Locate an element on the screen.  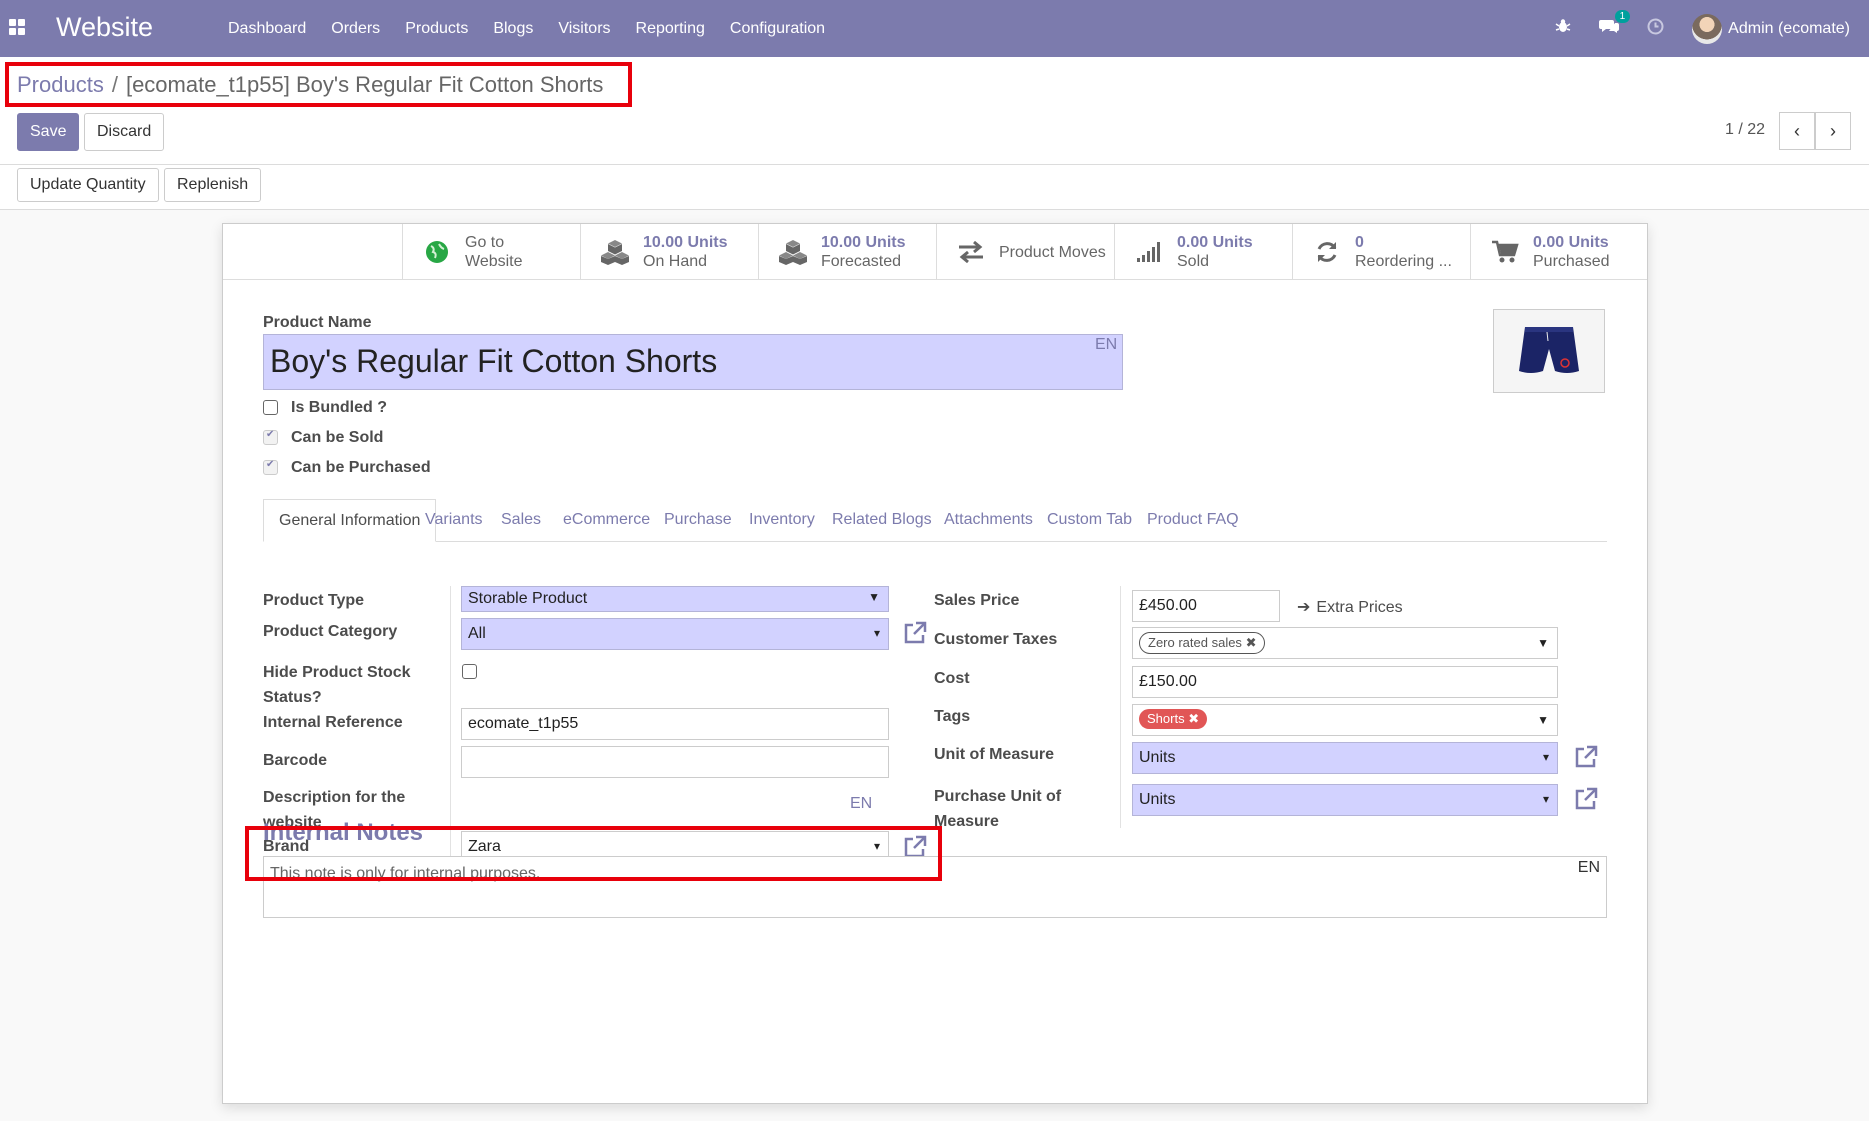
category-external-link-icon is located at coordinates (915, 633).